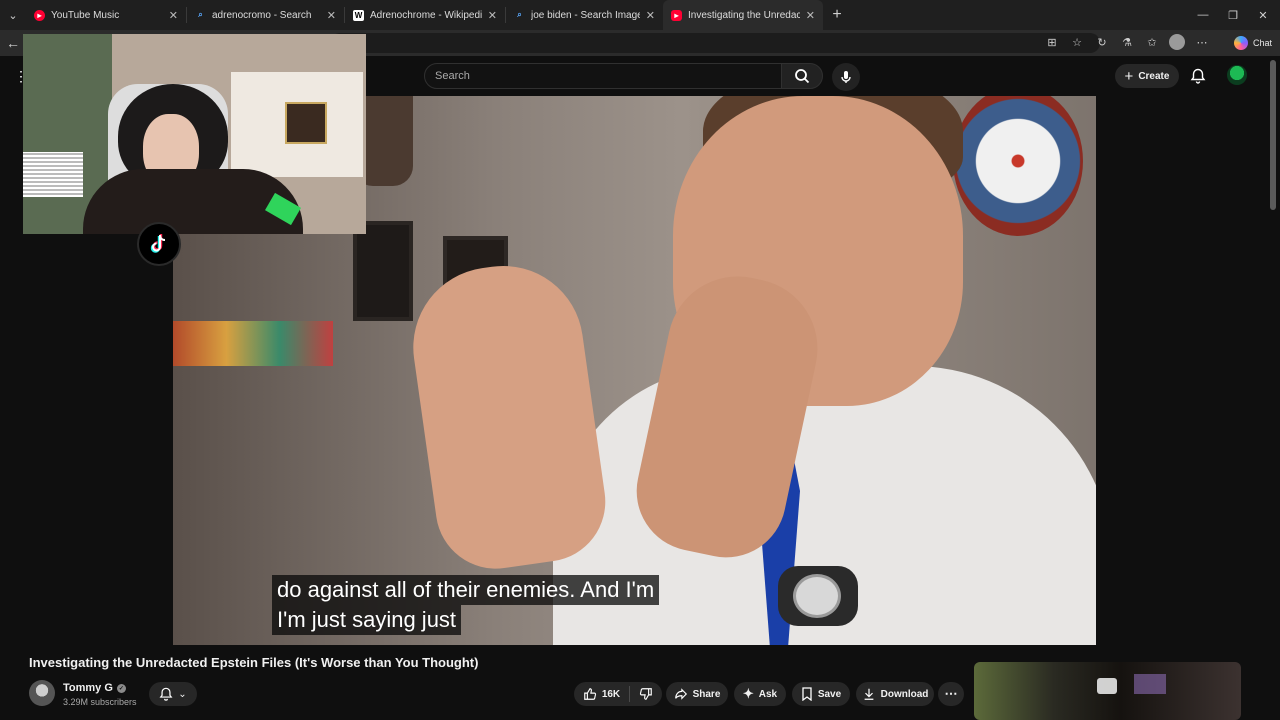 Image resolution: width=1280 pixels, height=720 pixels. Describe the element at coordinates (182, 694) in the screenshot. I see `chevron-down-icon: ⌄` at that location.